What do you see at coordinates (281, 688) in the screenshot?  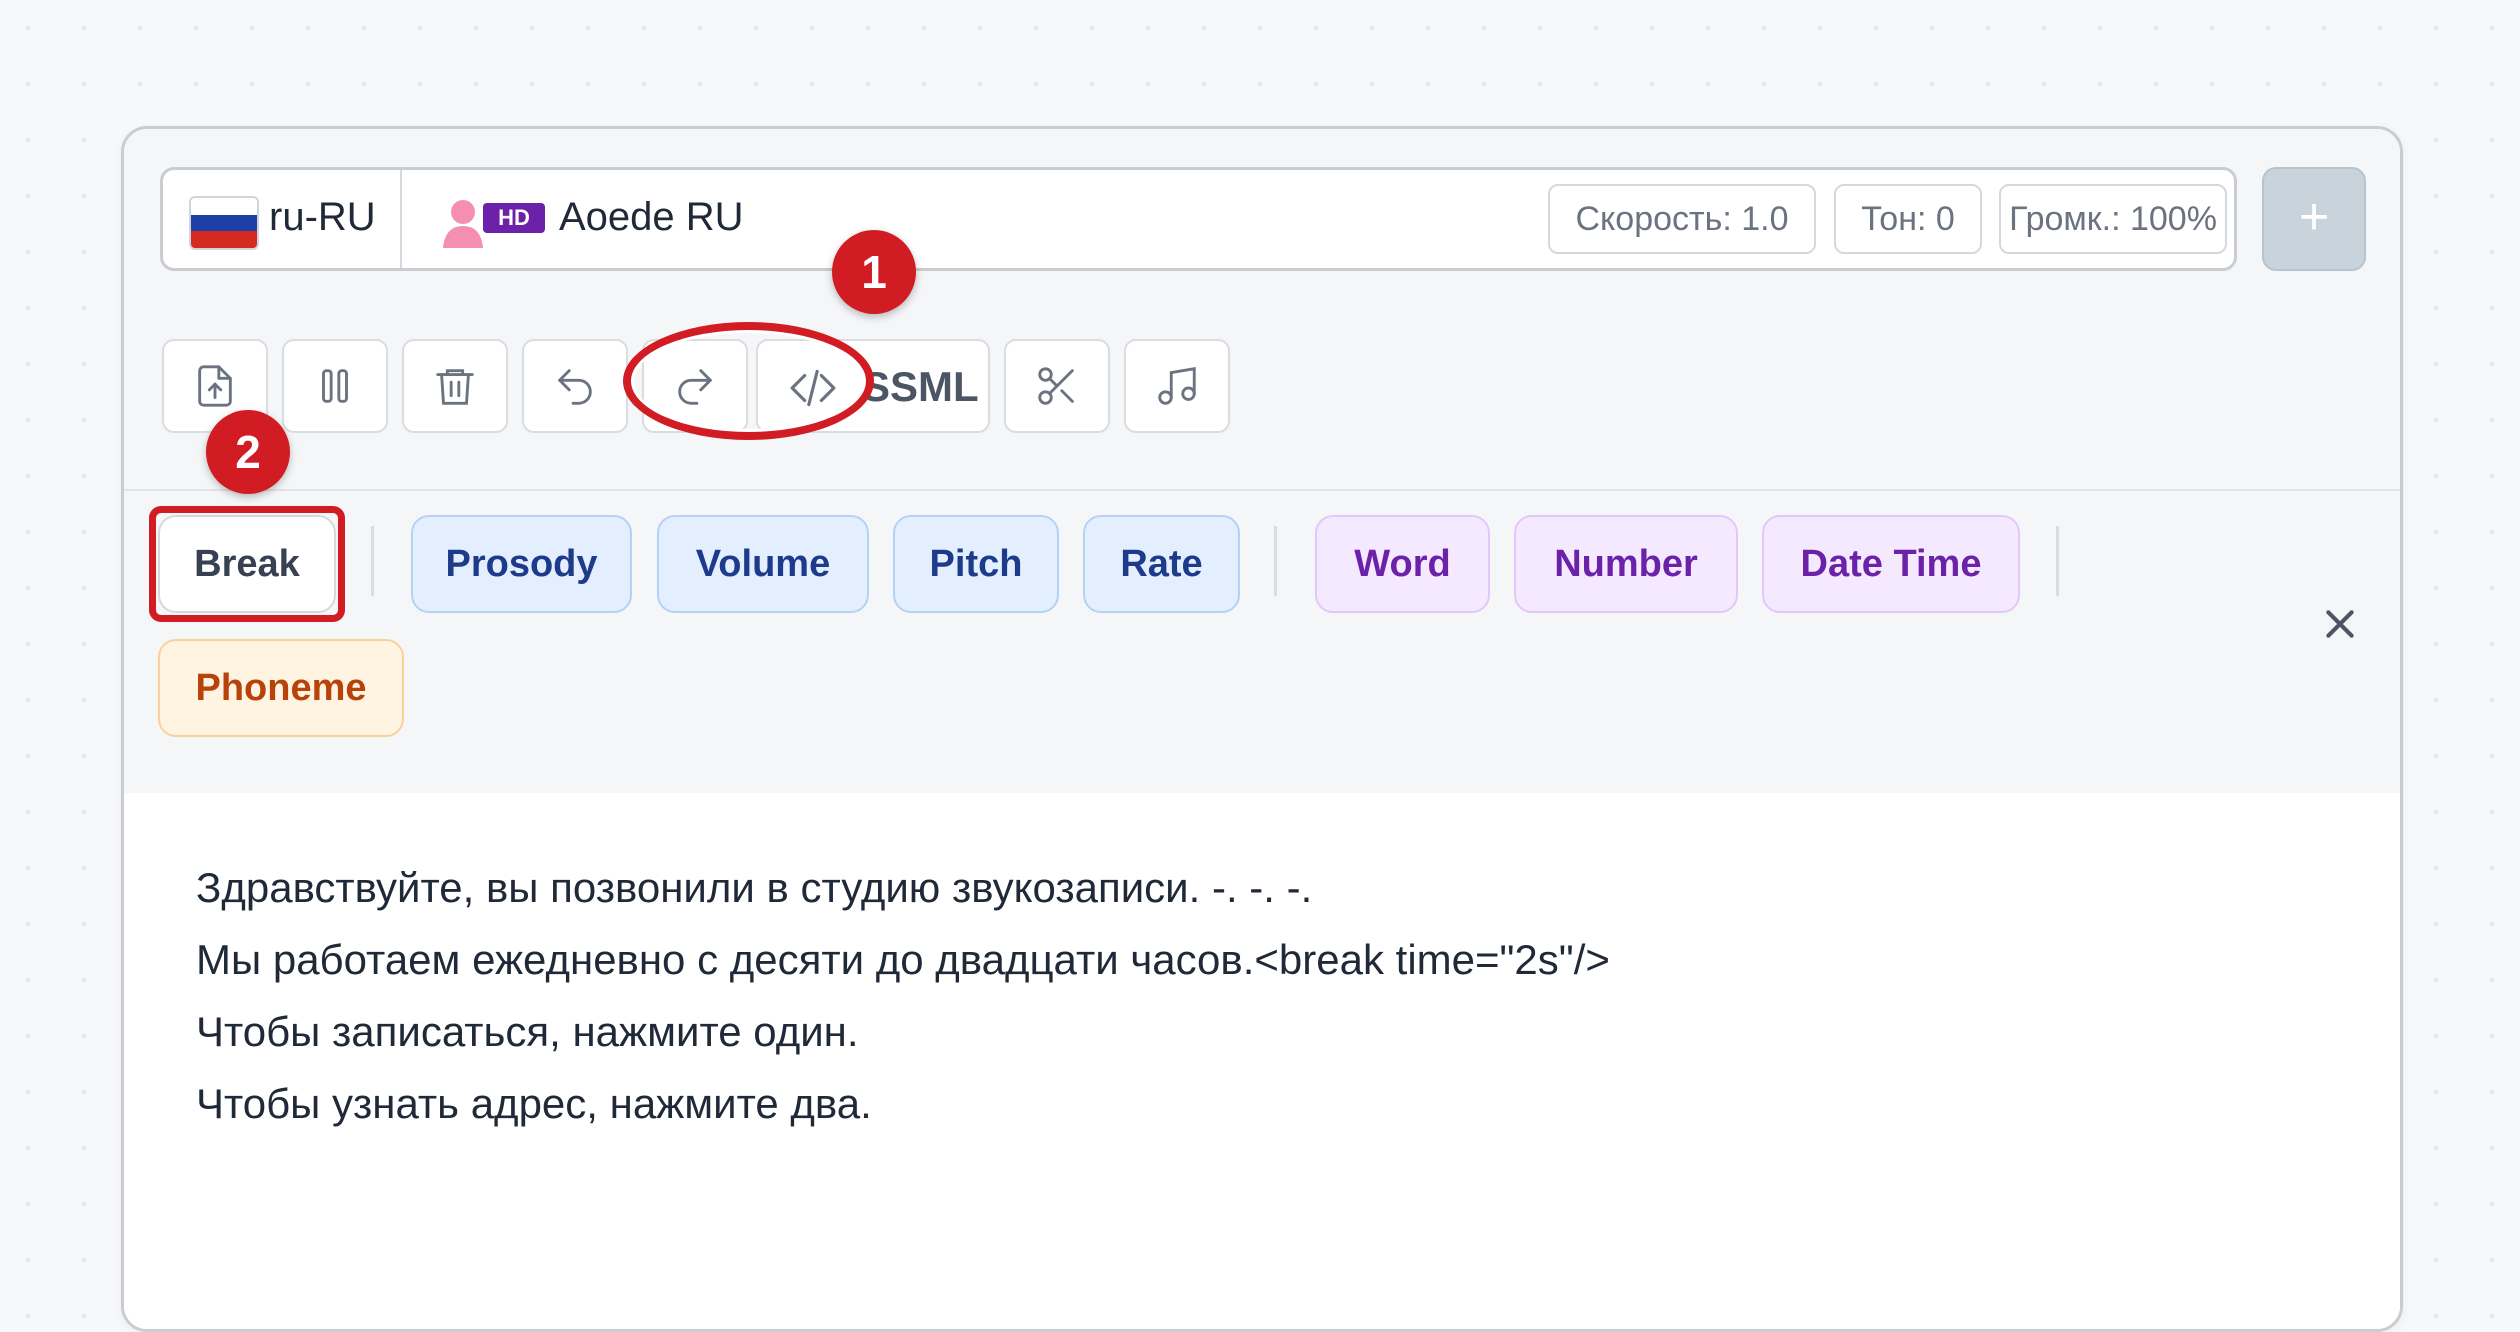 I see `phoneme-tag-button: Phoneme` at bounding box center [281, 688].